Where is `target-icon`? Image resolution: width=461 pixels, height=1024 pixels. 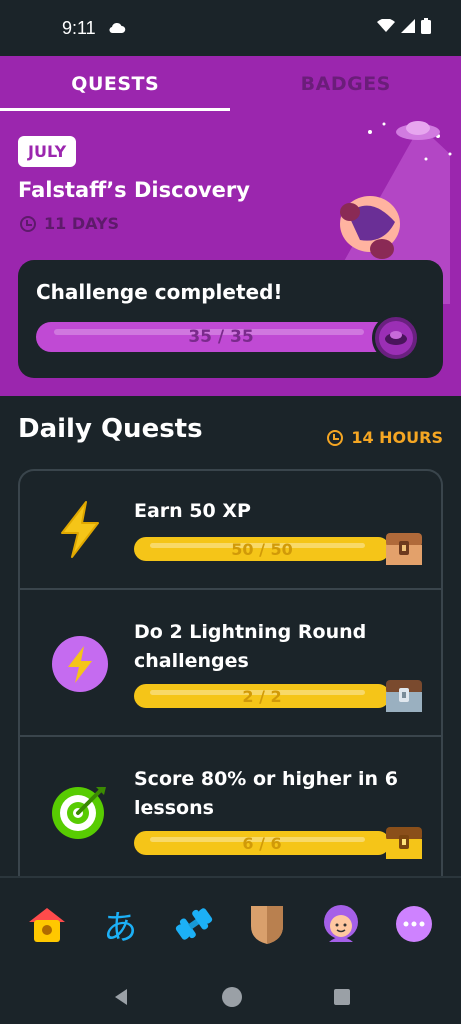
target-icon is located at coordinates (79, 813).